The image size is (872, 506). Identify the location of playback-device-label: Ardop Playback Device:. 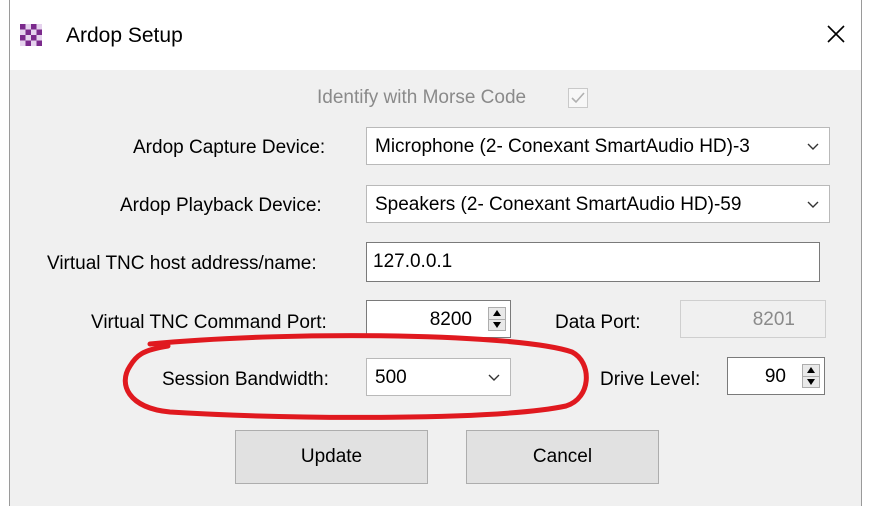
(221, 205).